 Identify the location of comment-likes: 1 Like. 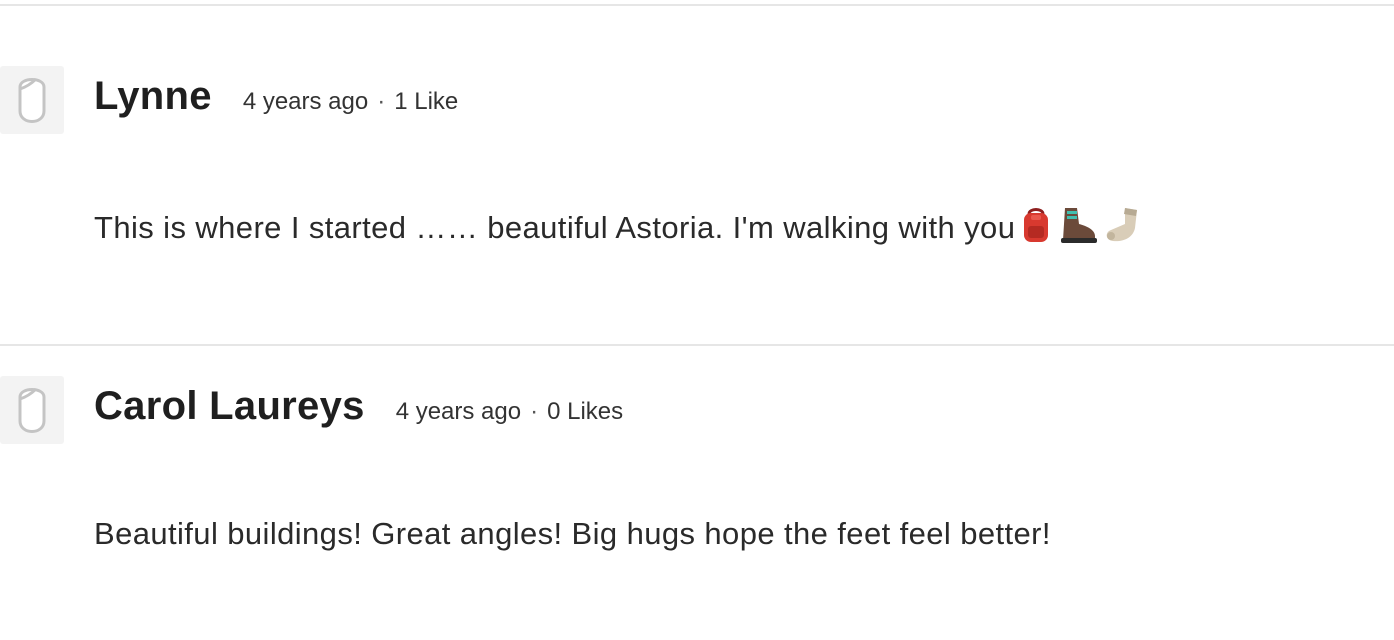
(426, 101).